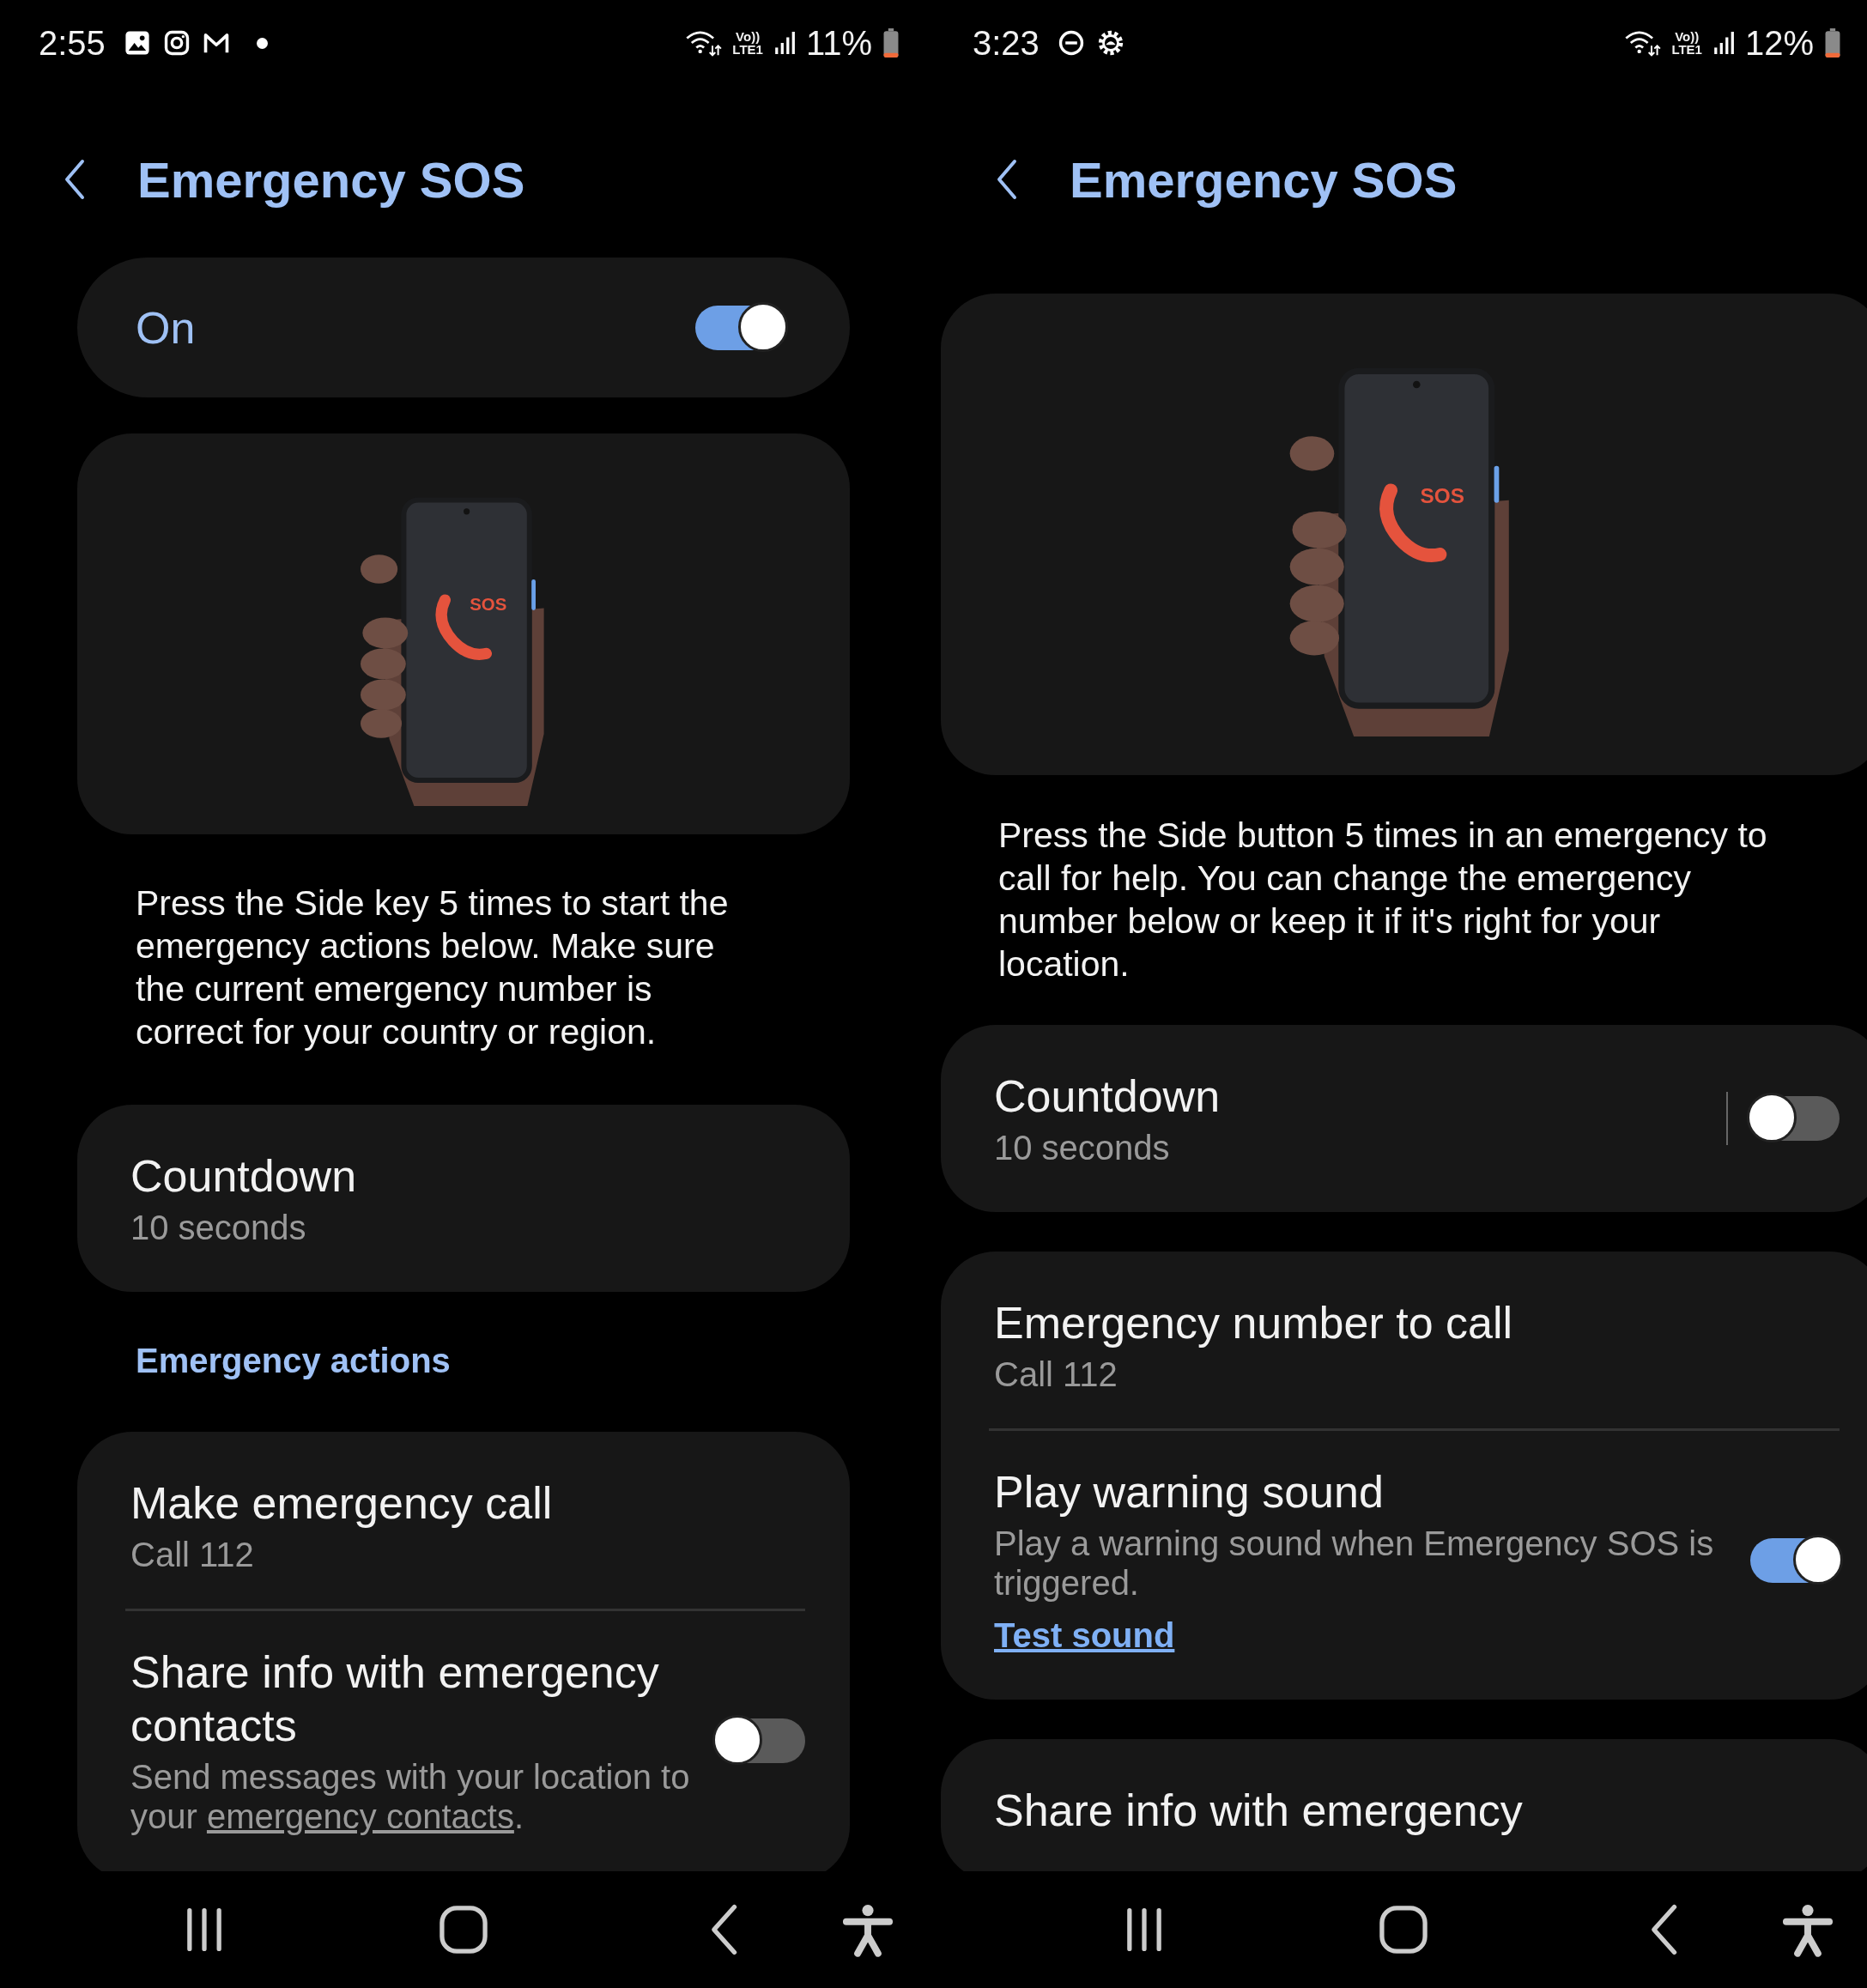 The image size is (1867, 1988). What do you see at coordinates (1258, 1810) in the screenshot?
I see `setting-title: Share info with emergency` at bounding box center [1258, 1810].